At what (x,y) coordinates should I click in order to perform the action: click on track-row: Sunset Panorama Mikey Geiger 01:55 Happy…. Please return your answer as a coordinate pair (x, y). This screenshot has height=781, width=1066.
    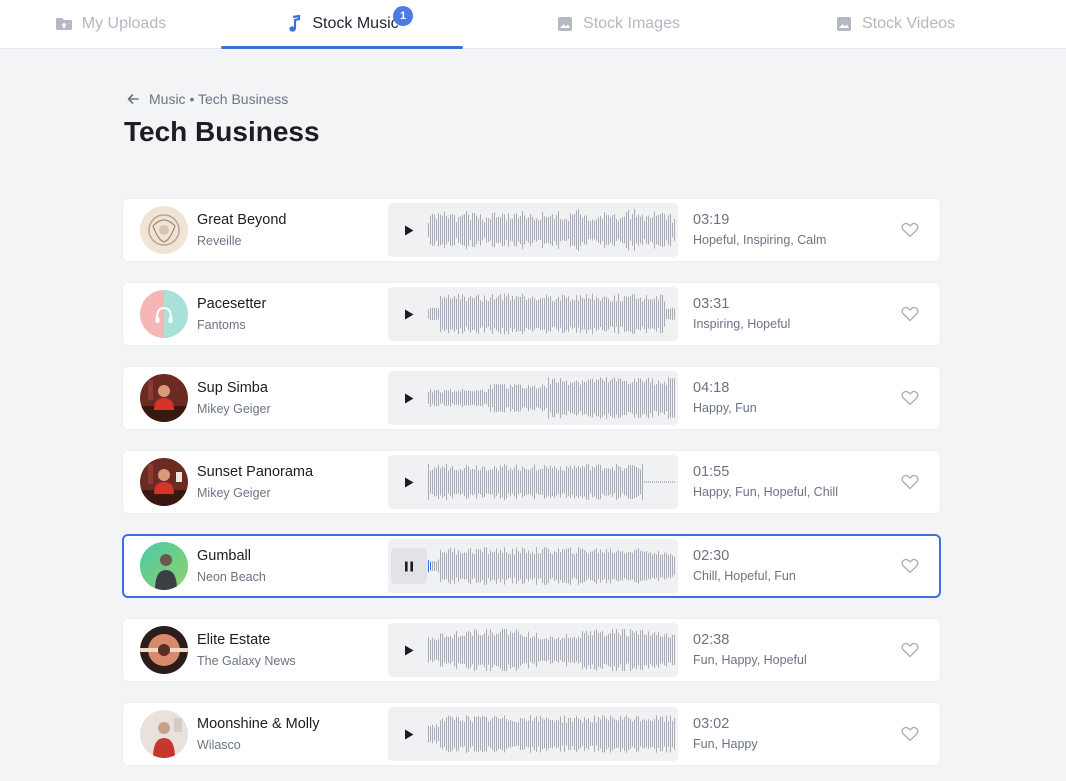
    Looking at the image, I should click on (531, 482).